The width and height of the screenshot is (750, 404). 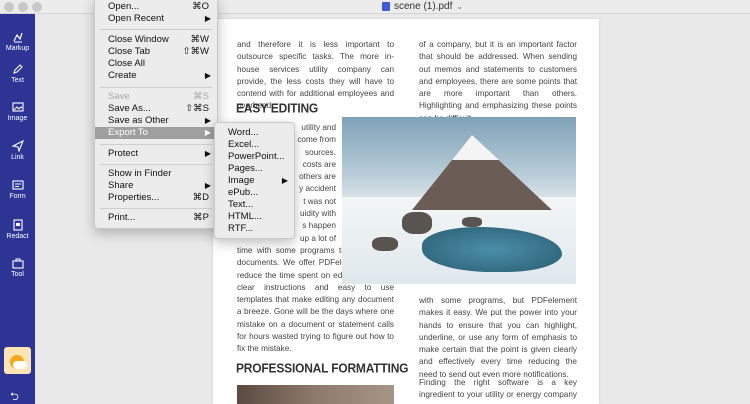 I want to click on sidebar-item-form: Form, so click(x=17, y=189).